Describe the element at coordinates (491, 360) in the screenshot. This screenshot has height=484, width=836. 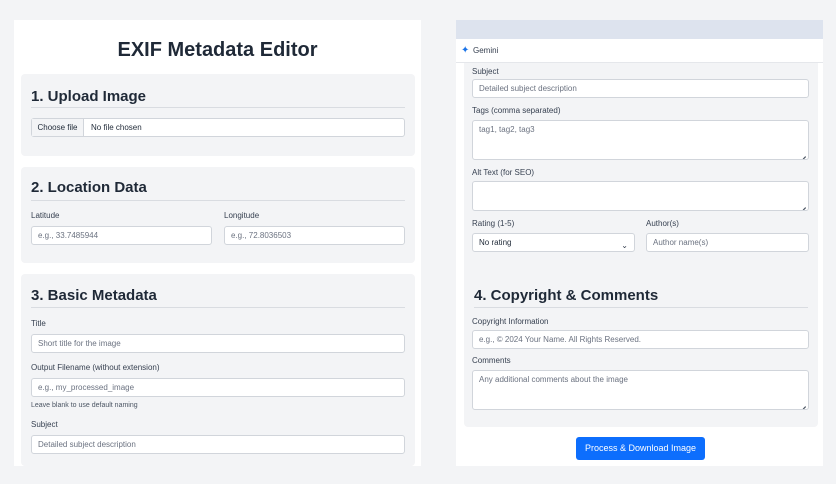
I see `comments-label: Comments` at that location.